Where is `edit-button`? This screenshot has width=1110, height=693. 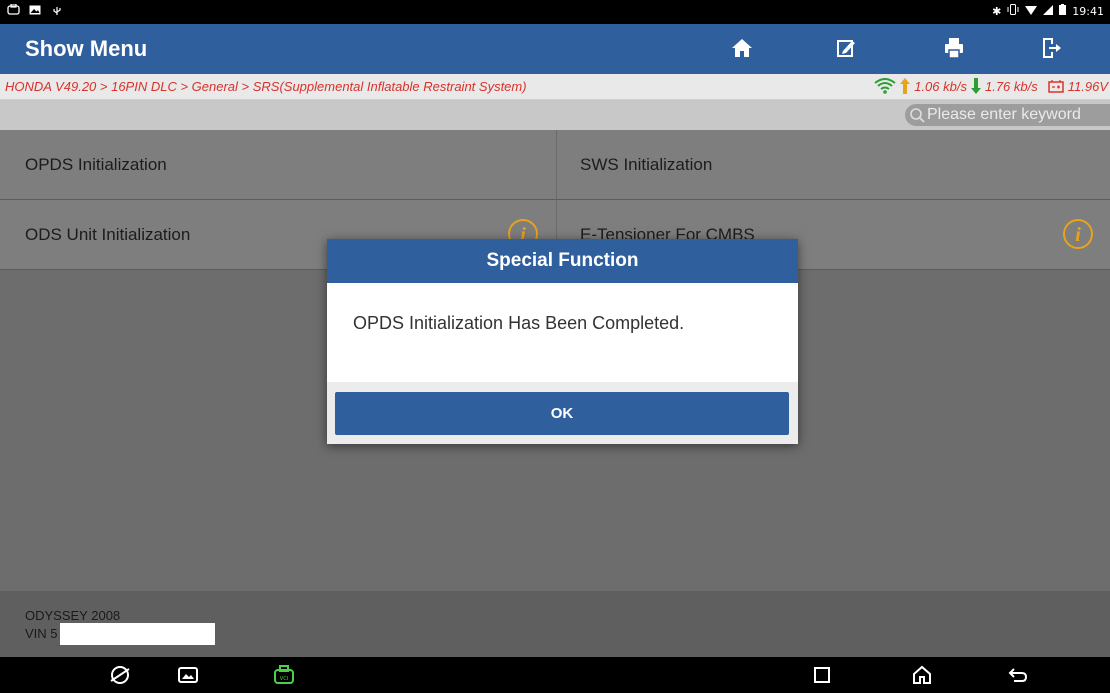 edit-button is located at coordinates (846, 48).